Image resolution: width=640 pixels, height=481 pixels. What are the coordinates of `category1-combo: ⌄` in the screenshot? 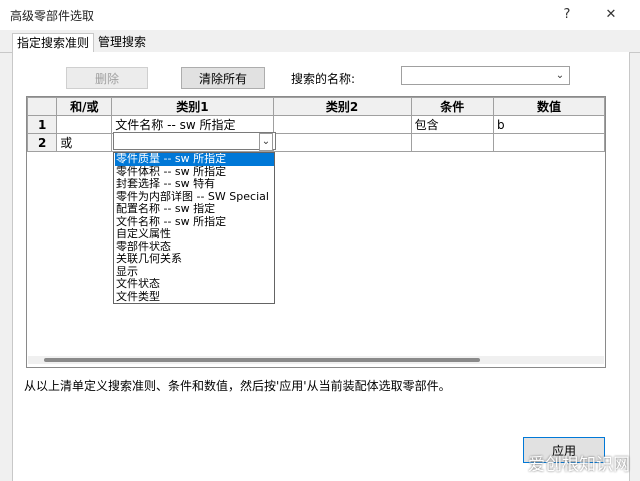 It's located at (194, 141).